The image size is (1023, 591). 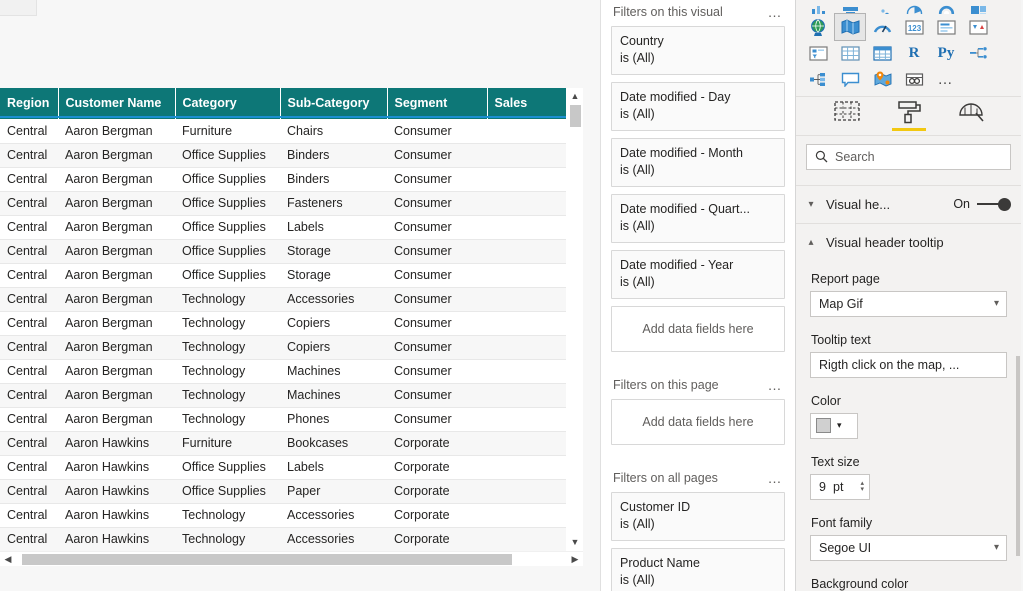 What do you see at coordinates (914, 79) in the screenshot?
I see `paginated-report-icon` at bounding box center [914, 79].